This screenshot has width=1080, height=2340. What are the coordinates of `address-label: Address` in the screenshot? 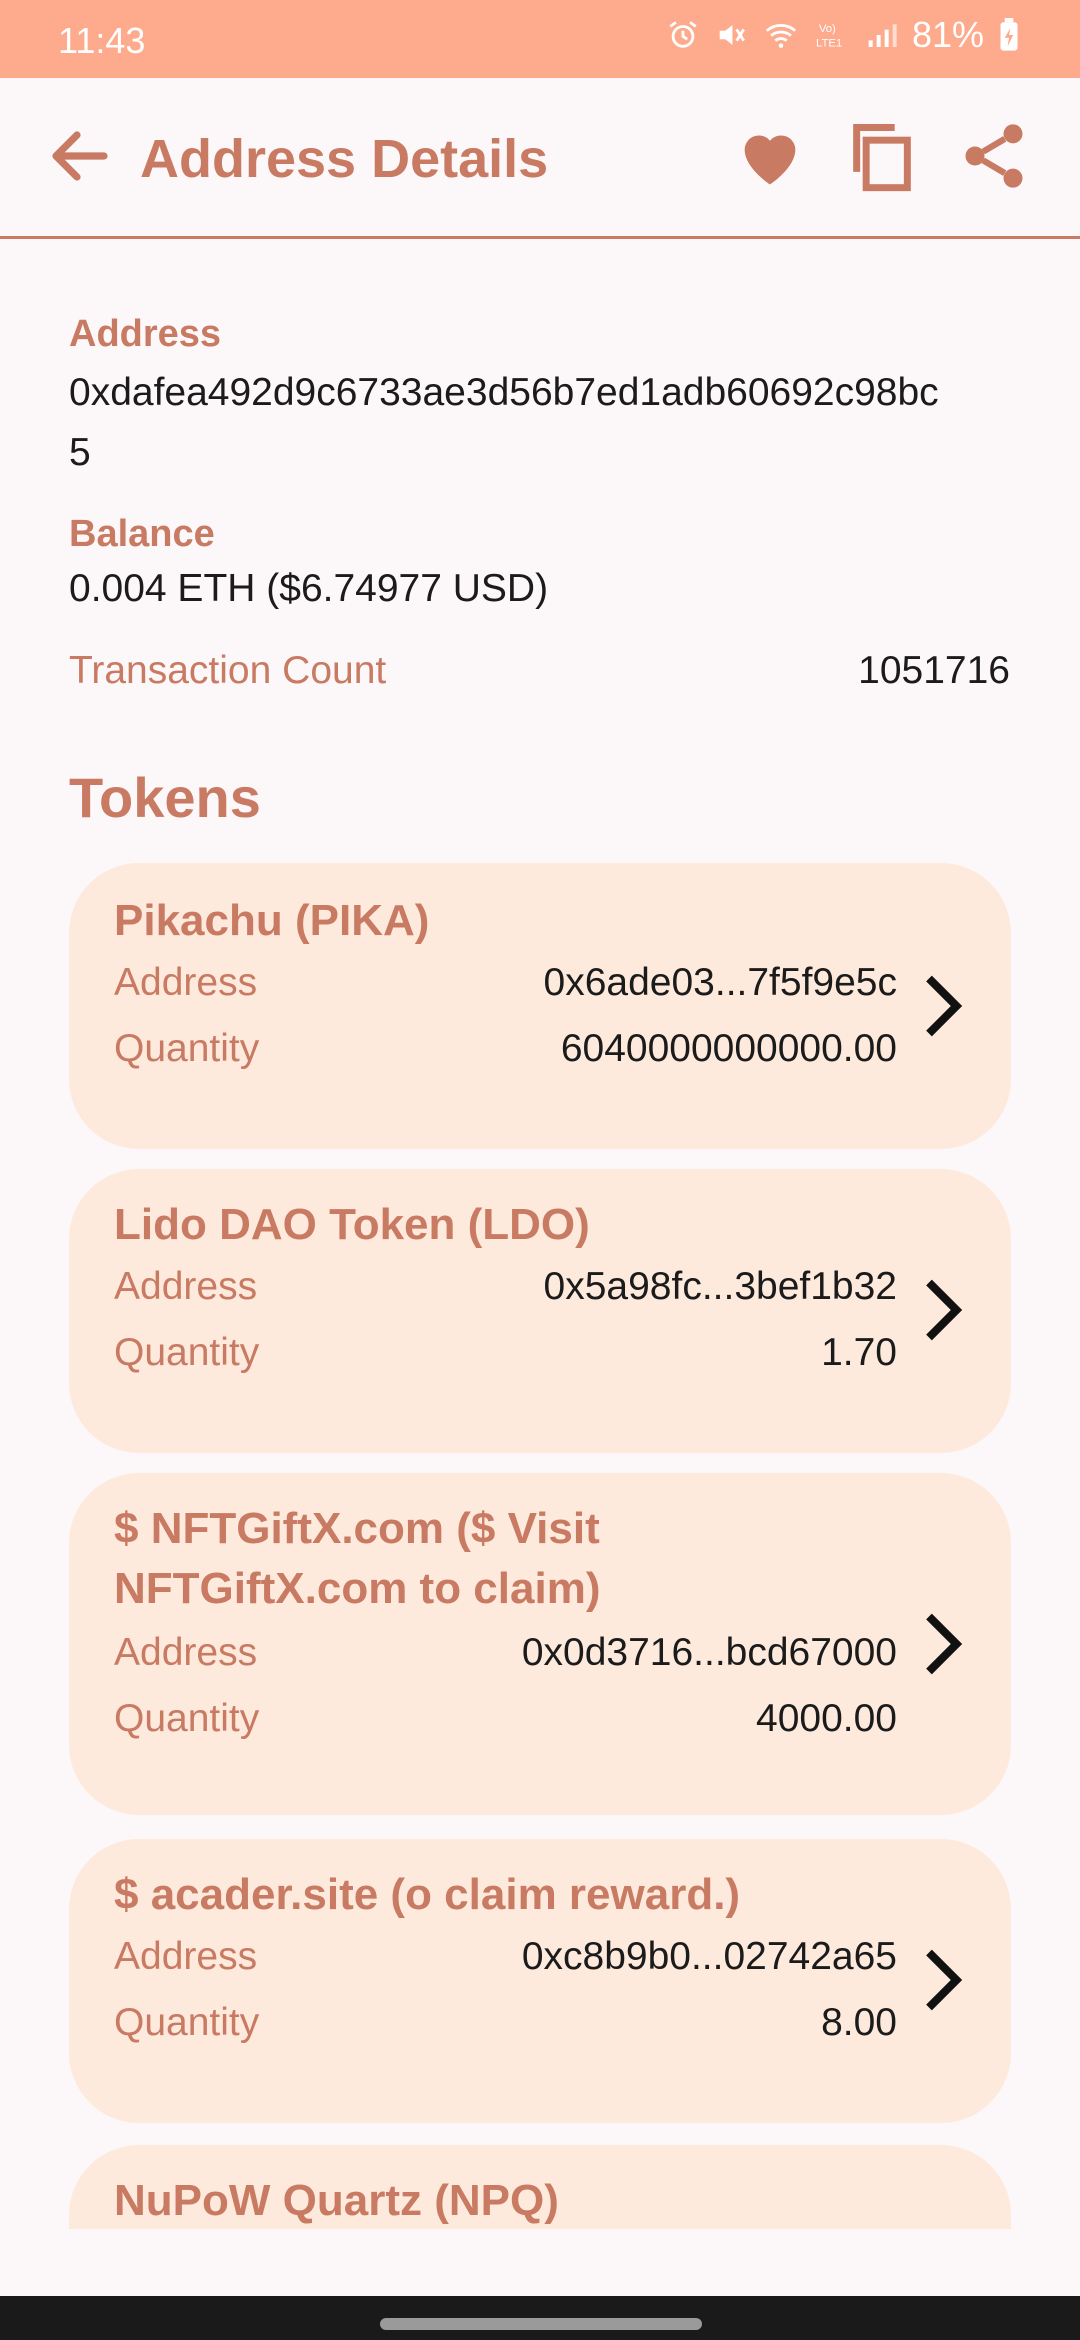 It's located at (145, 334).